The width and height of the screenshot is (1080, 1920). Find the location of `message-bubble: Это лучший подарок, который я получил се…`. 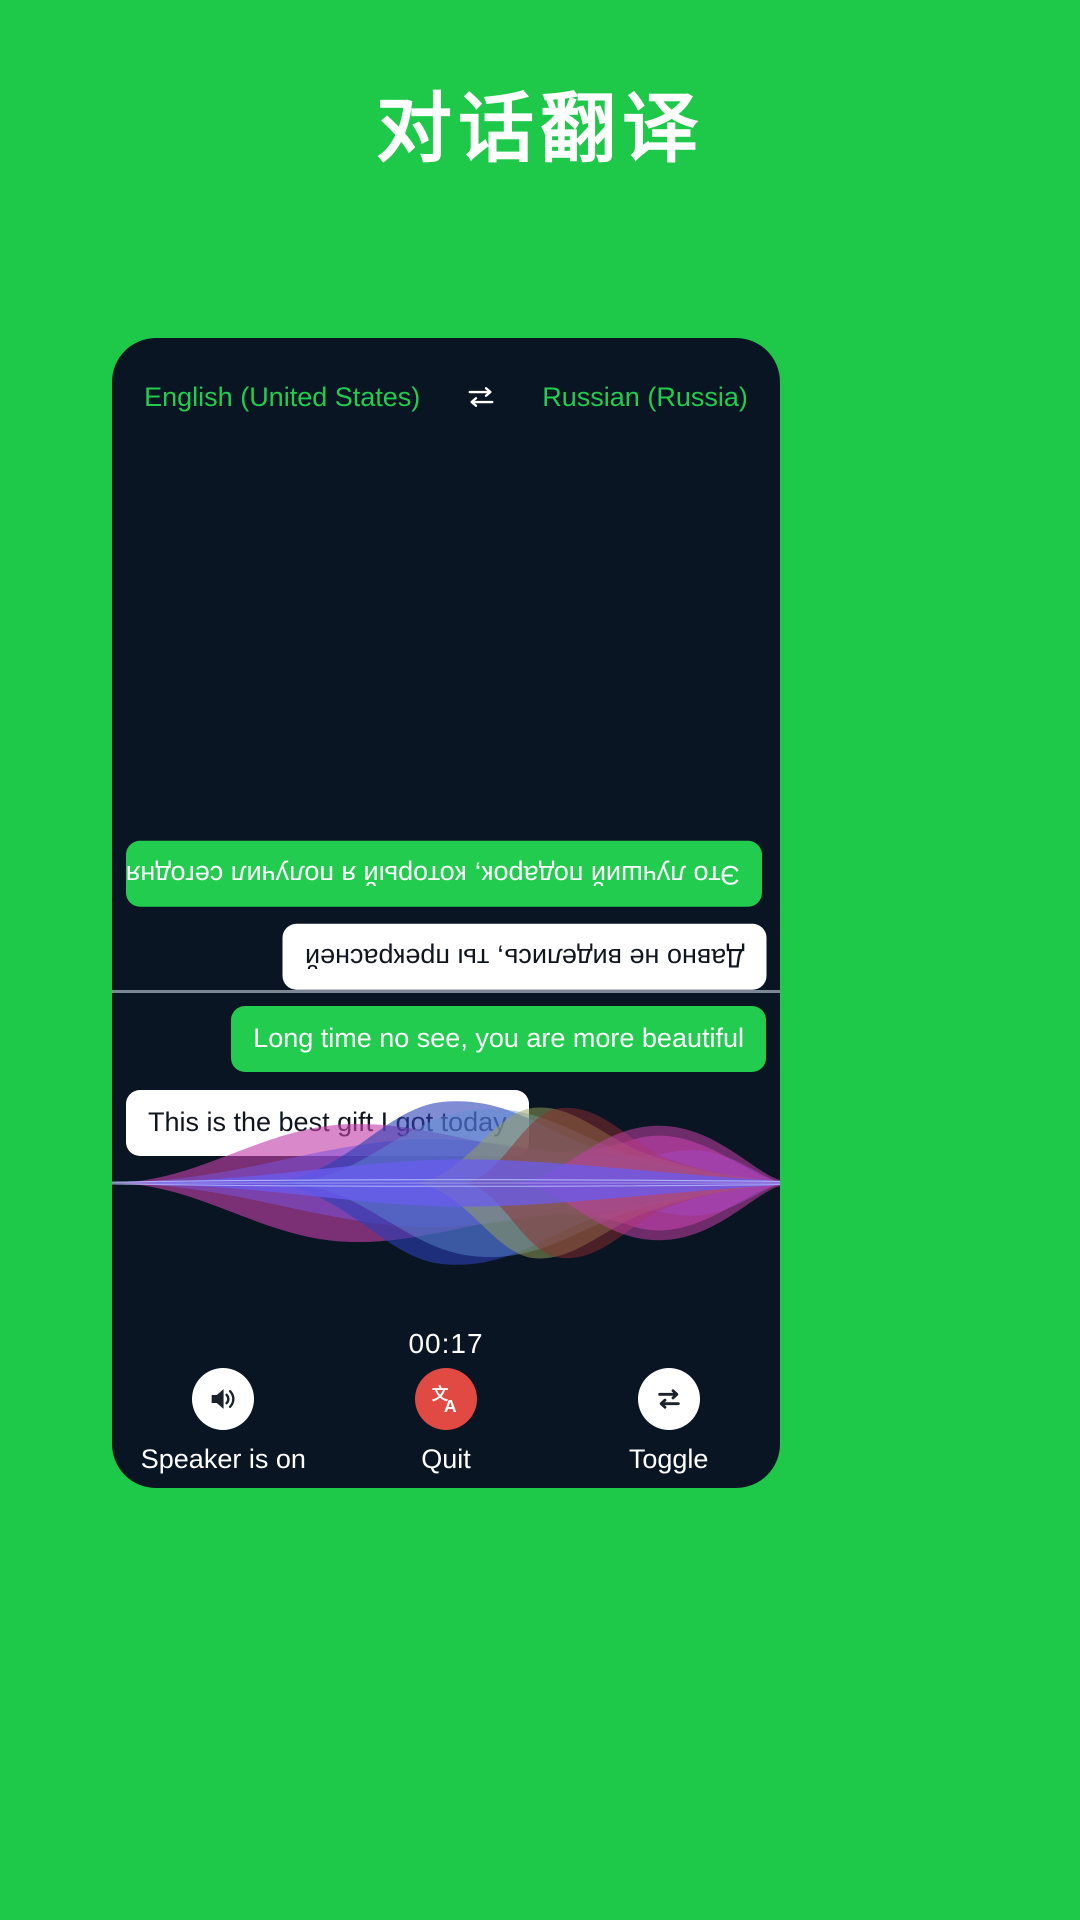

message-bubble: Это лучший подарок, который я получил се… is located at coordinates (444, 873).